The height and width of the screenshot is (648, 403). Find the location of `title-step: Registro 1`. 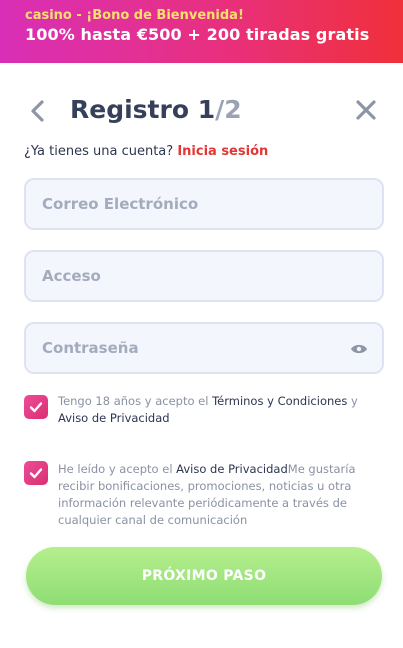

title-step: Registro 1 is located at coordinates (143, 109).